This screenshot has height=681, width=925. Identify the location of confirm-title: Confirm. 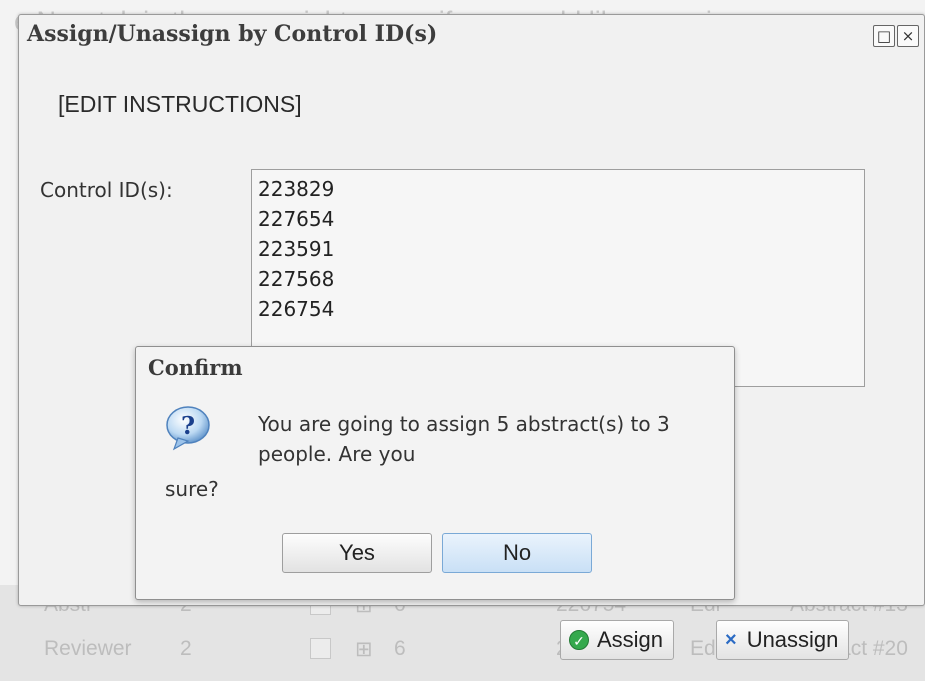
(195, 367).